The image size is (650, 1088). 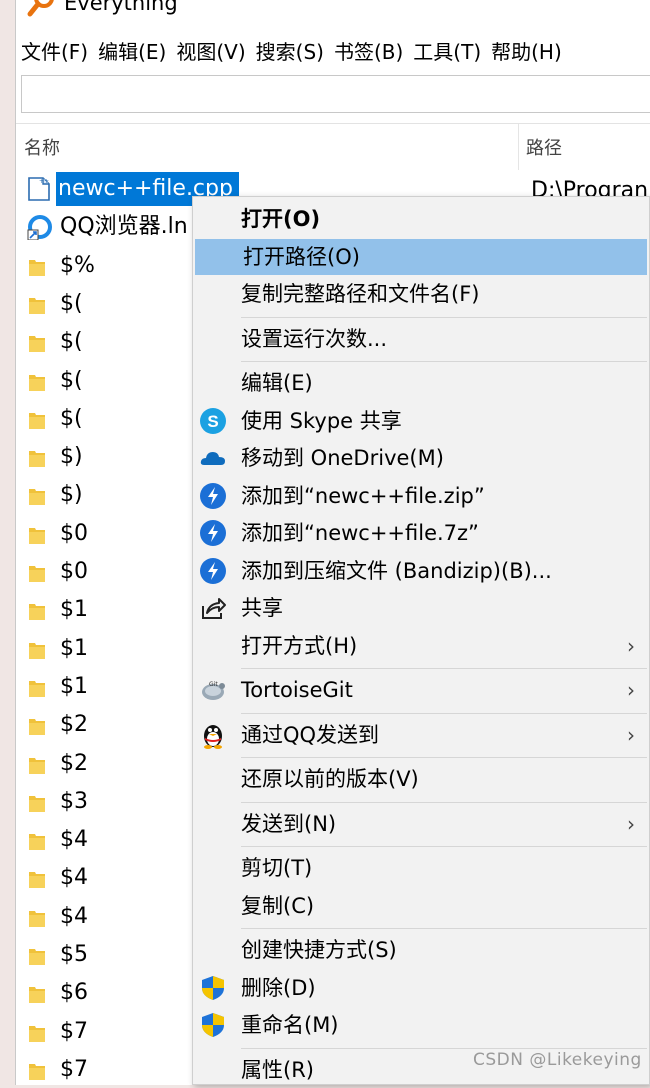 I want to click on menu-item-2: 视图(V), so click(x=210, y=52).